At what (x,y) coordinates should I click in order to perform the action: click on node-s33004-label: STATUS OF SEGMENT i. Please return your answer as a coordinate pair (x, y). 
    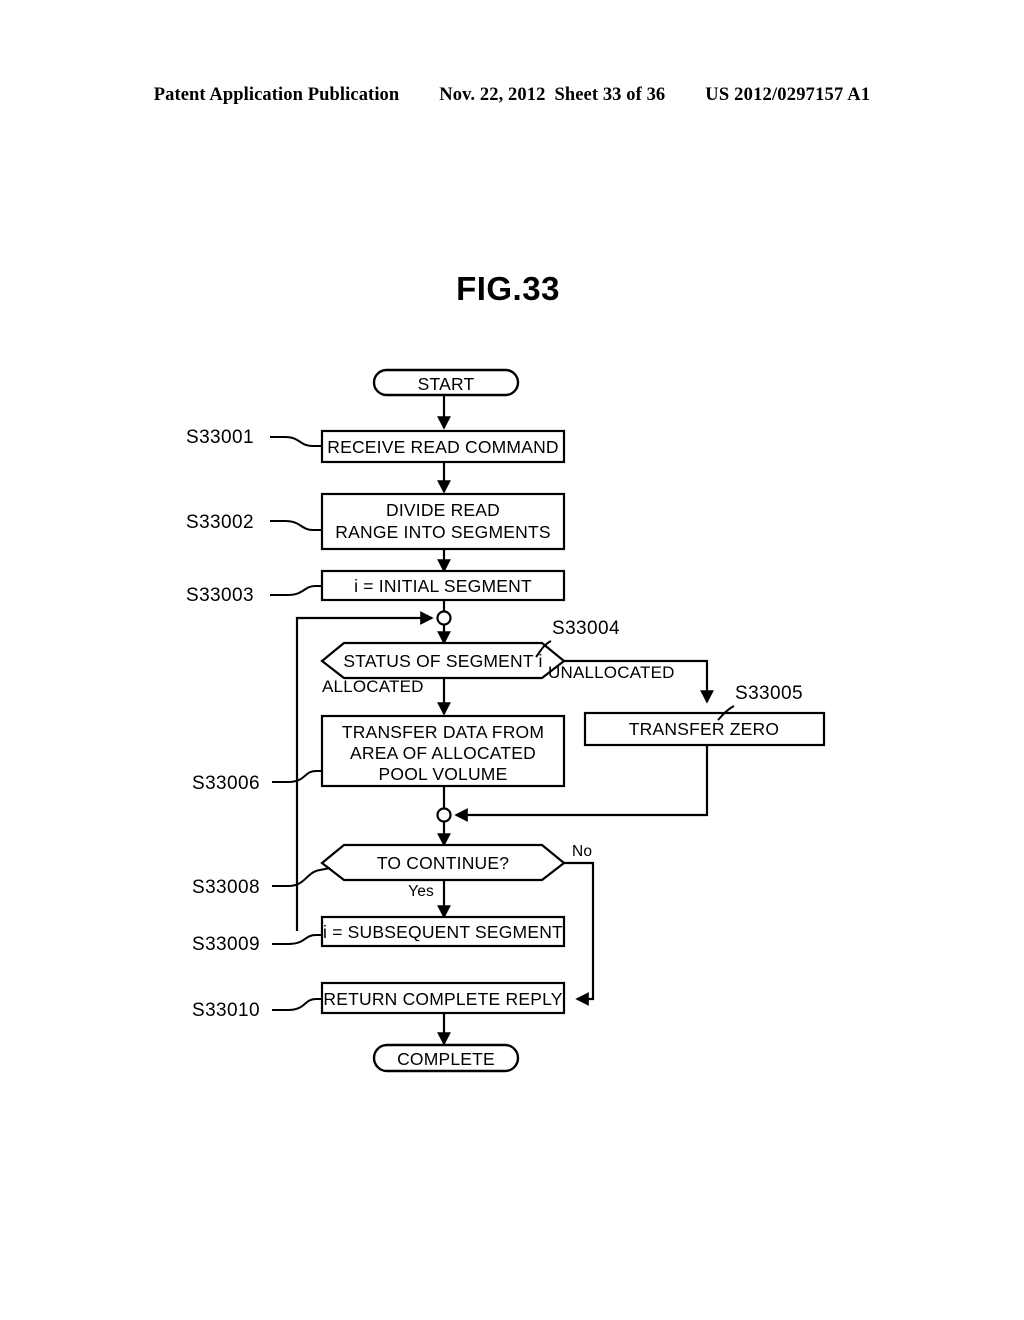
    Looking at the image, I should click on (442, 661).